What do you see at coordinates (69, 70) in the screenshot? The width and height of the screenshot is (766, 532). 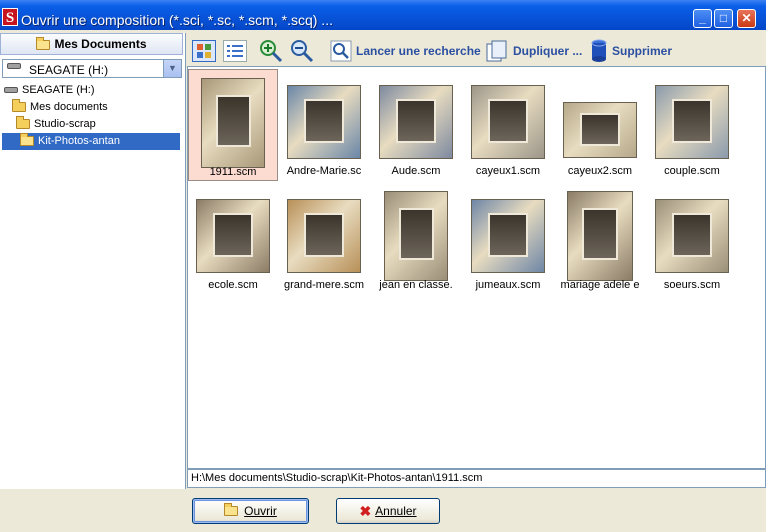 I see `drive-select-value: SEAGATE (H:)` at bounding box center [69, 70].